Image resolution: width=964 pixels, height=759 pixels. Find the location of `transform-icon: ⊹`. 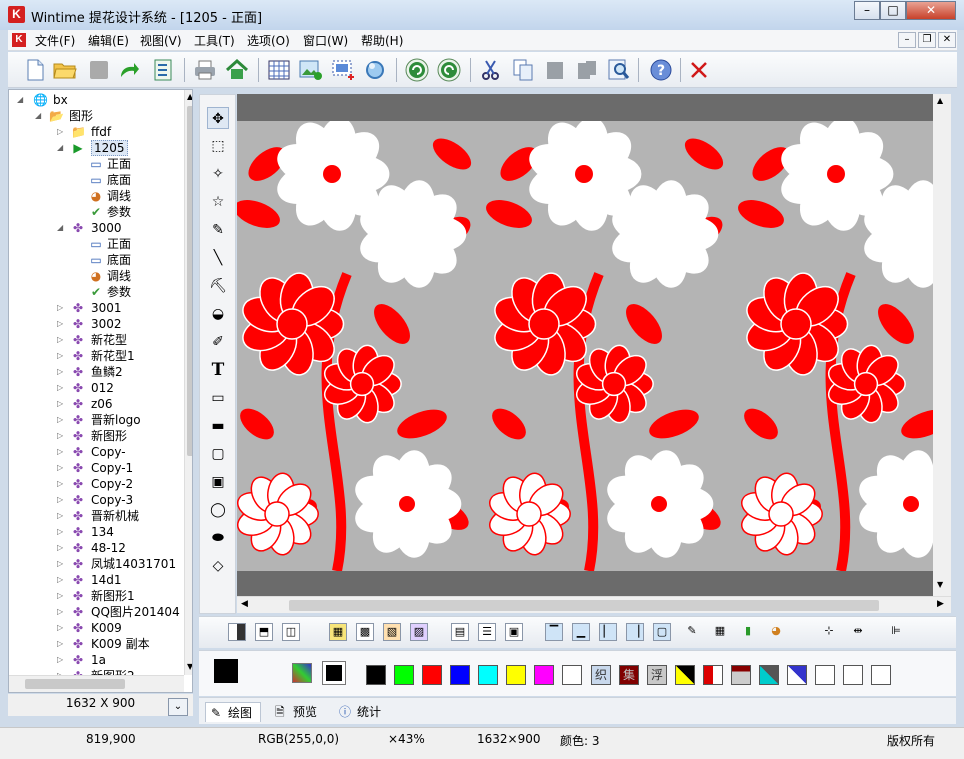

transform-icon: ⊹ is located at coordinates (829, 632).